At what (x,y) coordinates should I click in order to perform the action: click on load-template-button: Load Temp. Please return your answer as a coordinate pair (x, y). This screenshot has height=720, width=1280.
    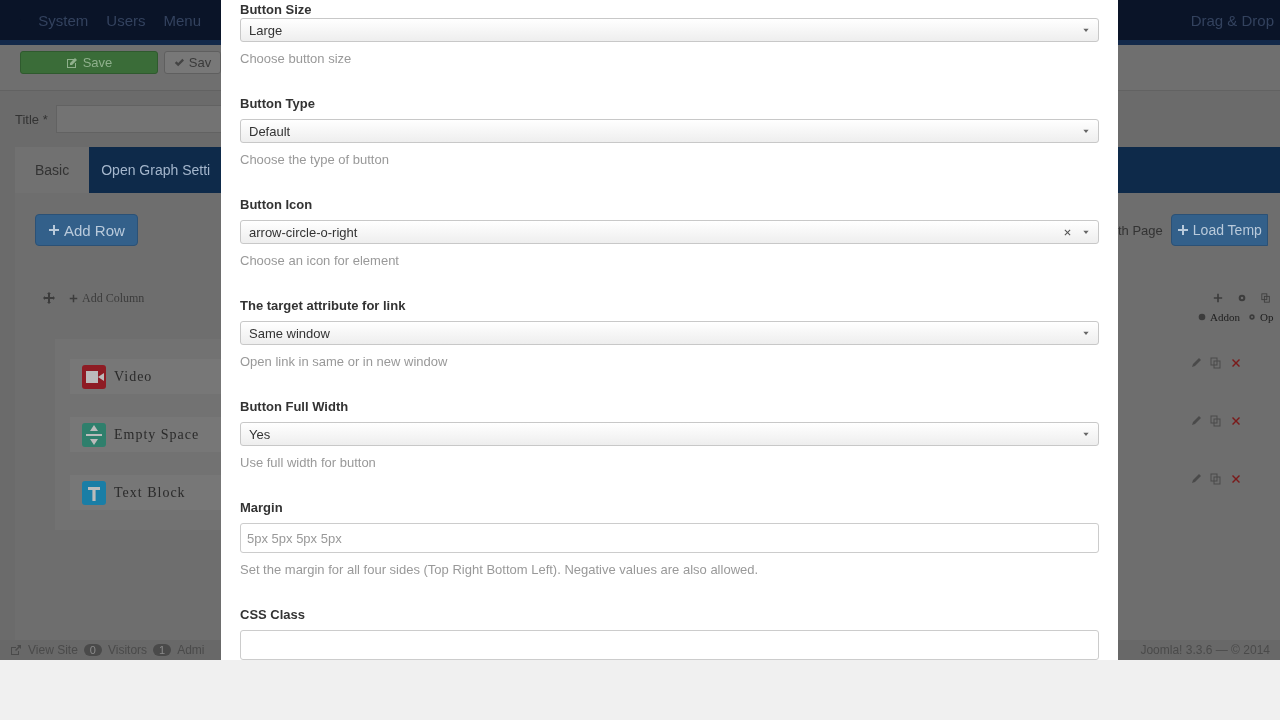
    Looking at the image, I should click on (1219, 230).